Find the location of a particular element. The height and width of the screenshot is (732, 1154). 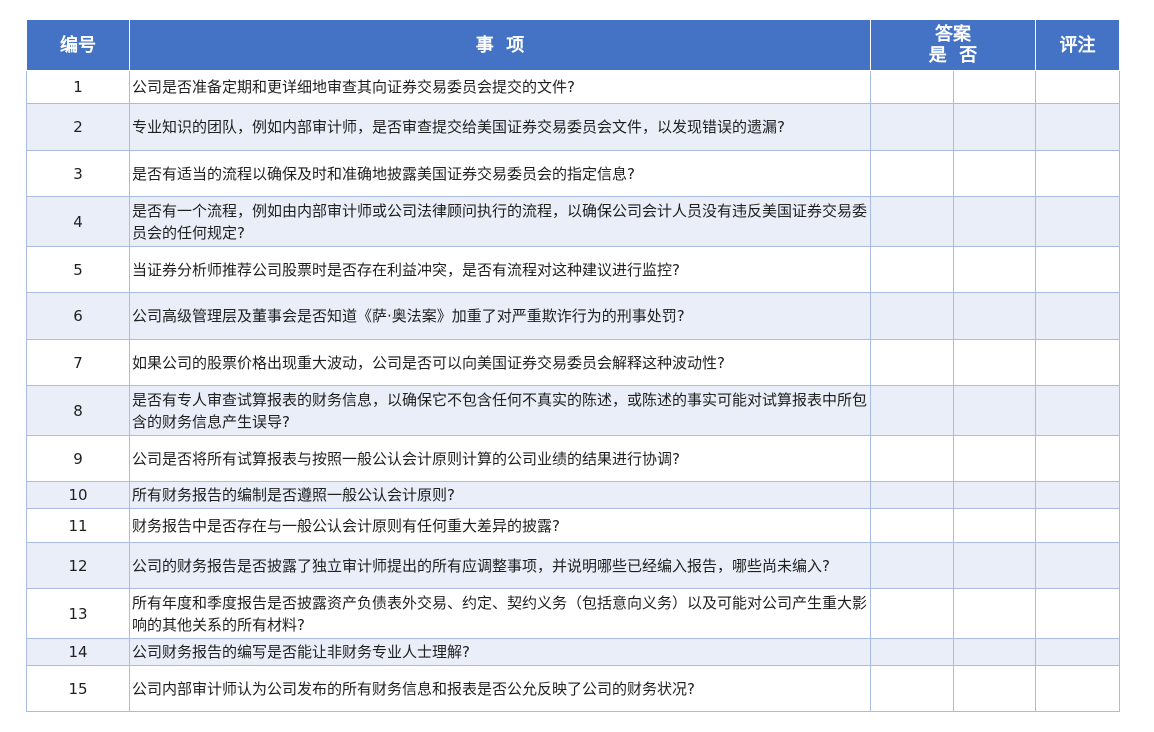

row-number: 14 is located at coordinates (78, 652).